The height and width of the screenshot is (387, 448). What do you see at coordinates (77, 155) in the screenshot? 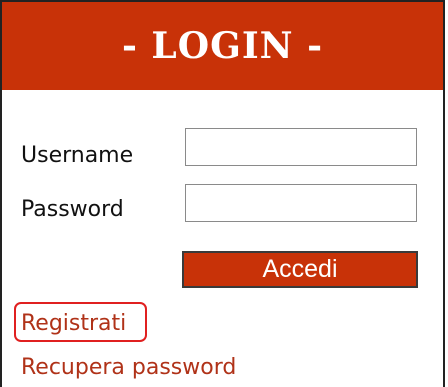
I see `username-label: Username` at bounding box center [77, 155].